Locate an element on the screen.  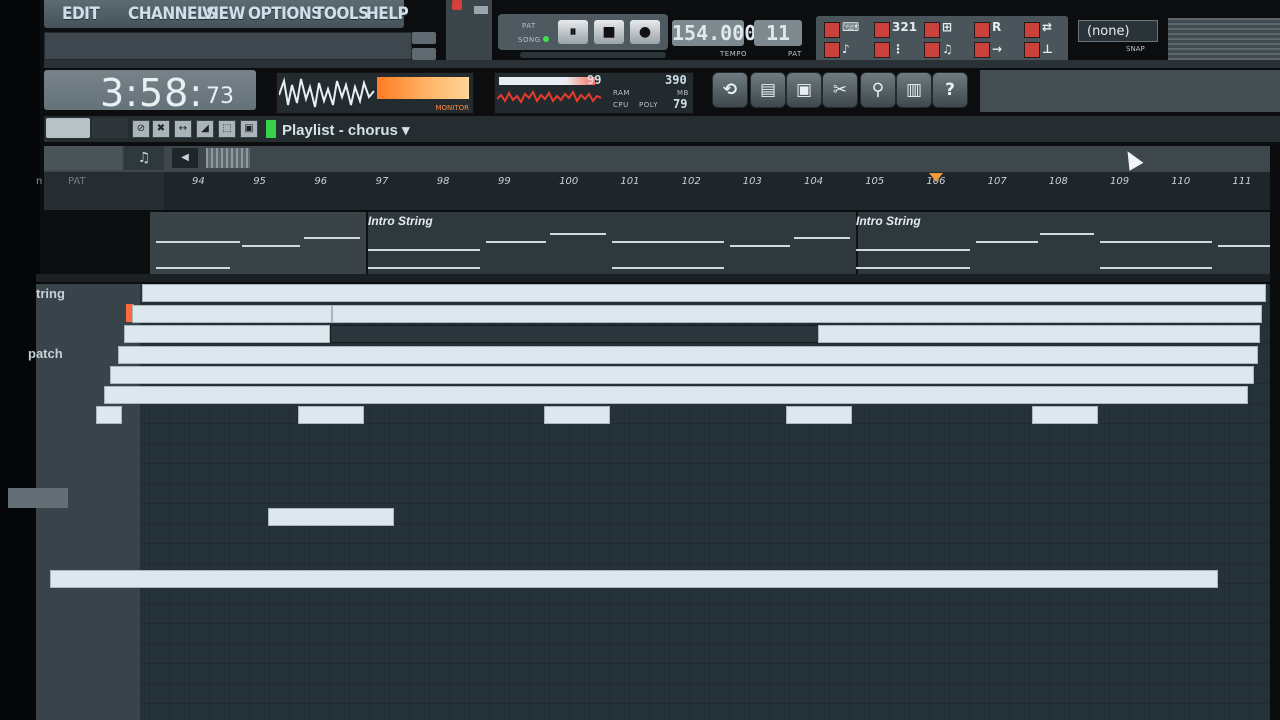
waveform-monitor: MONITOR is located at coordinates (375, 93).